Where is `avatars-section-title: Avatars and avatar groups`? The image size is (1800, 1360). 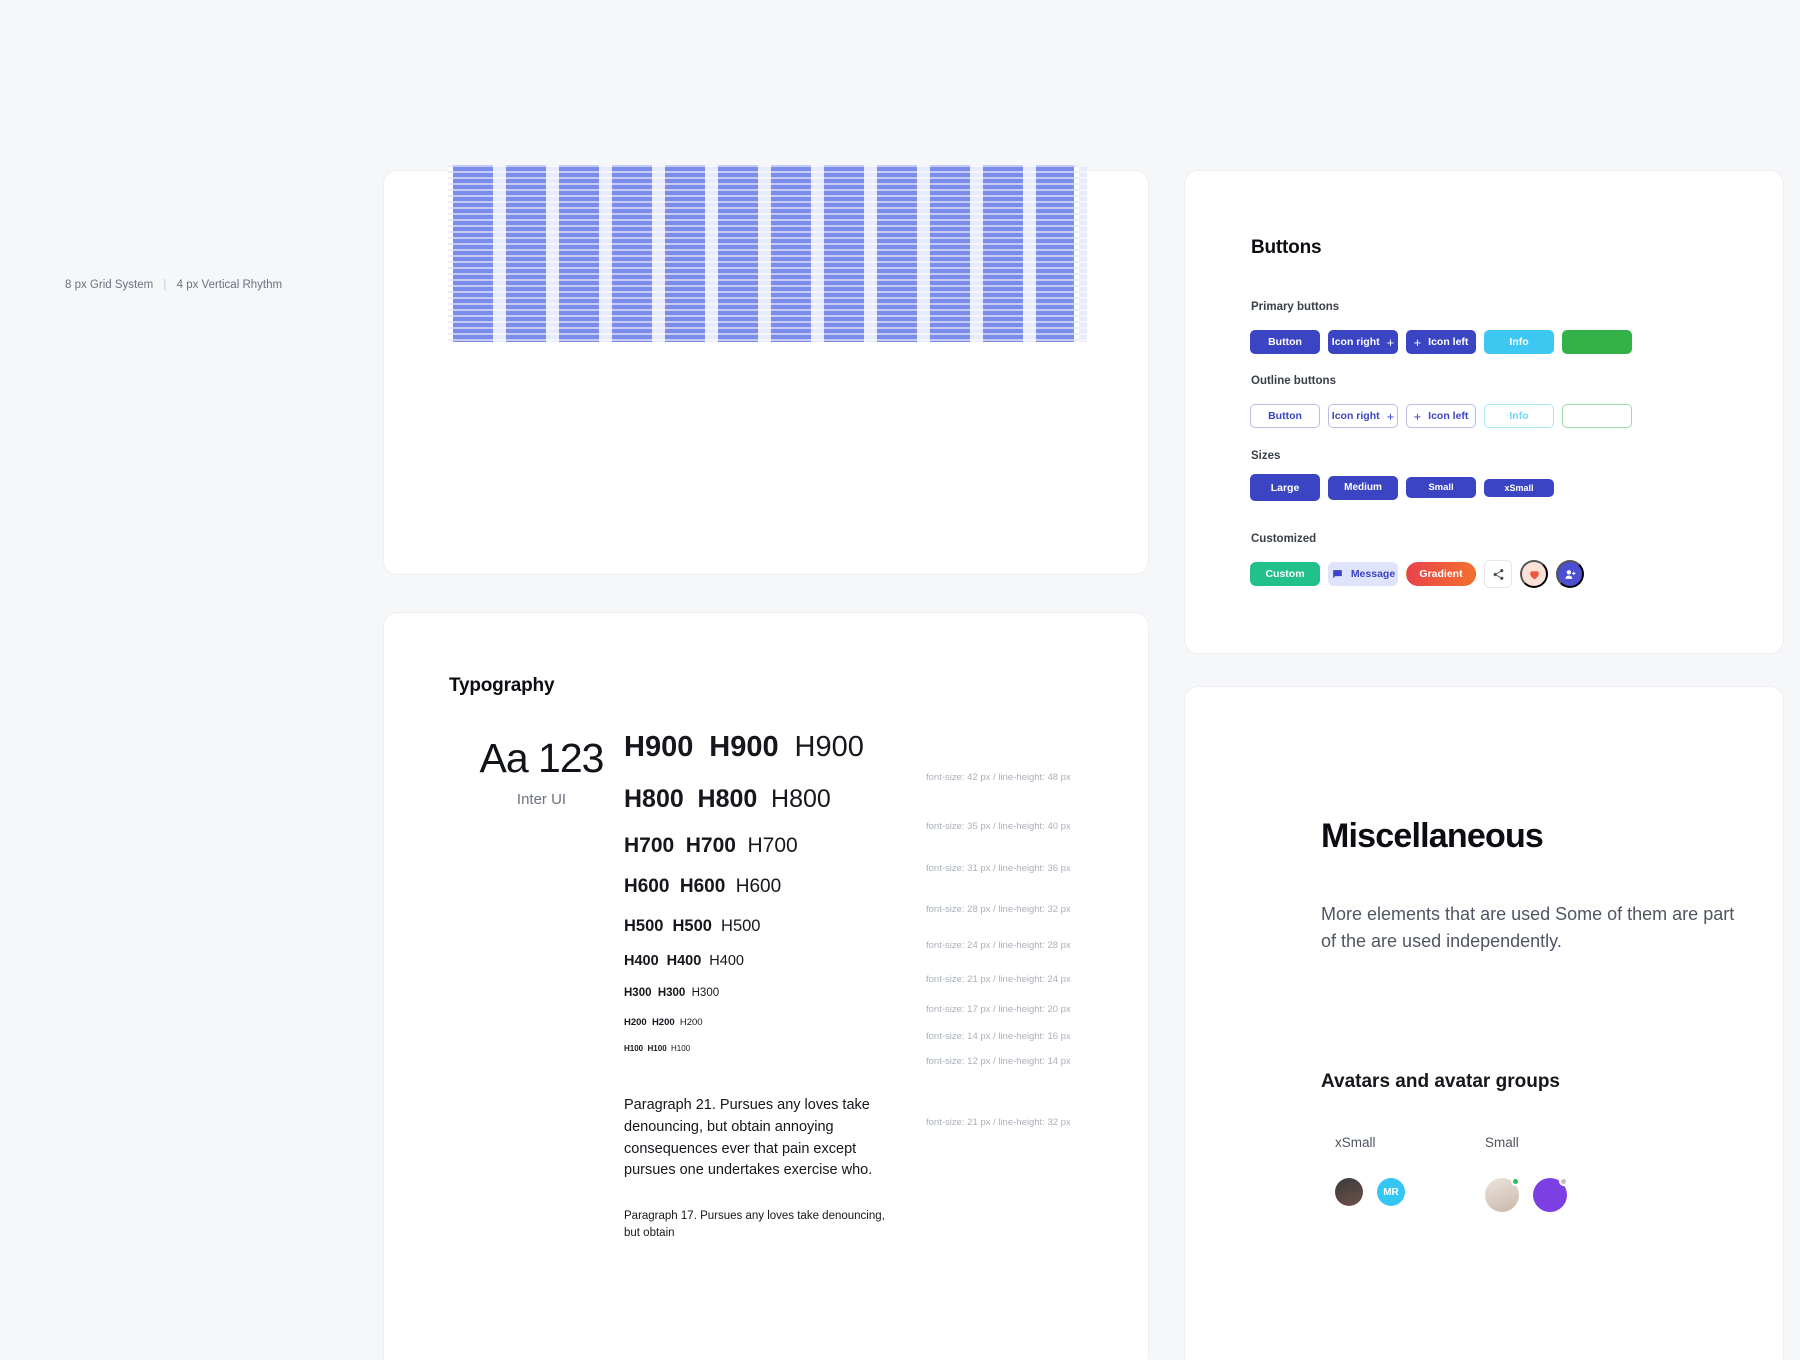
avatars-section-title: Avatars and avatar groups is located at coordinates (1440, 1081).